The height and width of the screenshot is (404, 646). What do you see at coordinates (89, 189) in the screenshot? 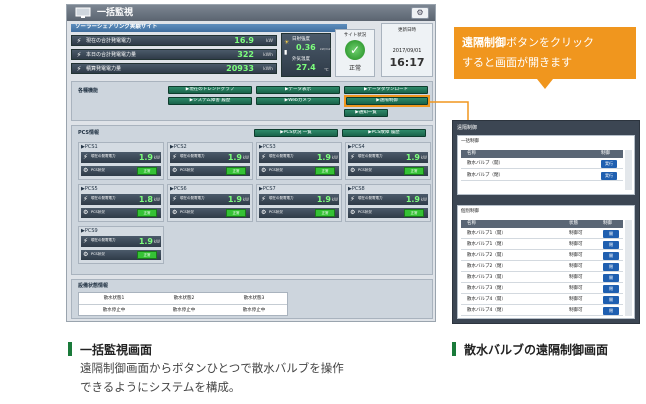
I see `pcs-name: ▶PCS5` at bounding box center [89, 189].